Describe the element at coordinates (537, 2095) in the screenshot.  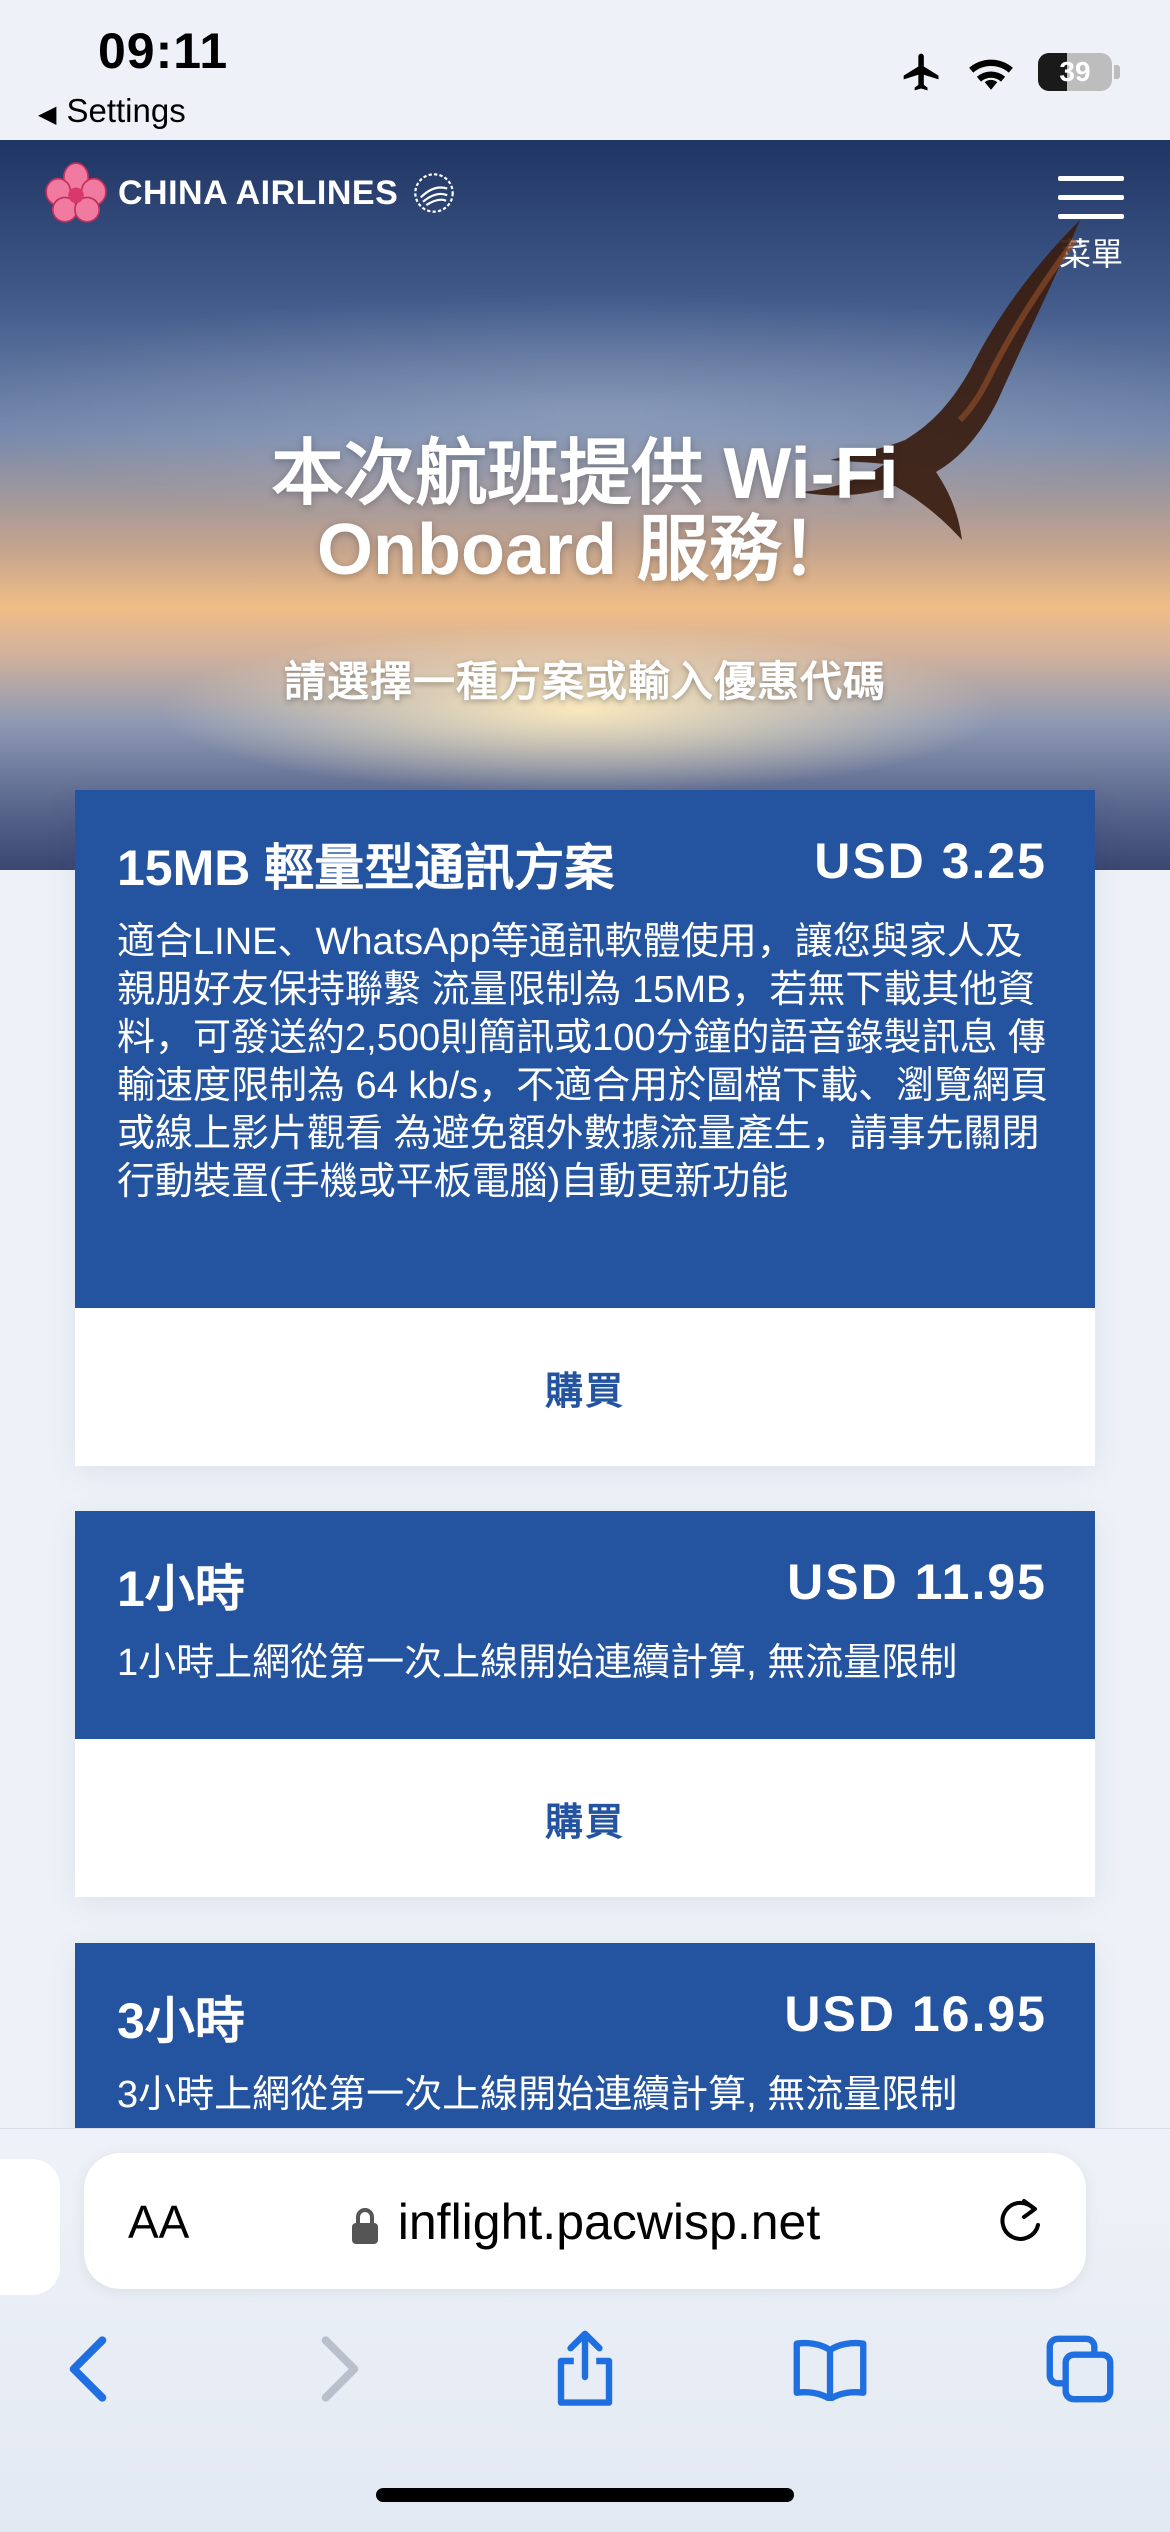
I see `plan-description: 3小時上網從第一次上線開始連續計算, 無流量限制` at that location.